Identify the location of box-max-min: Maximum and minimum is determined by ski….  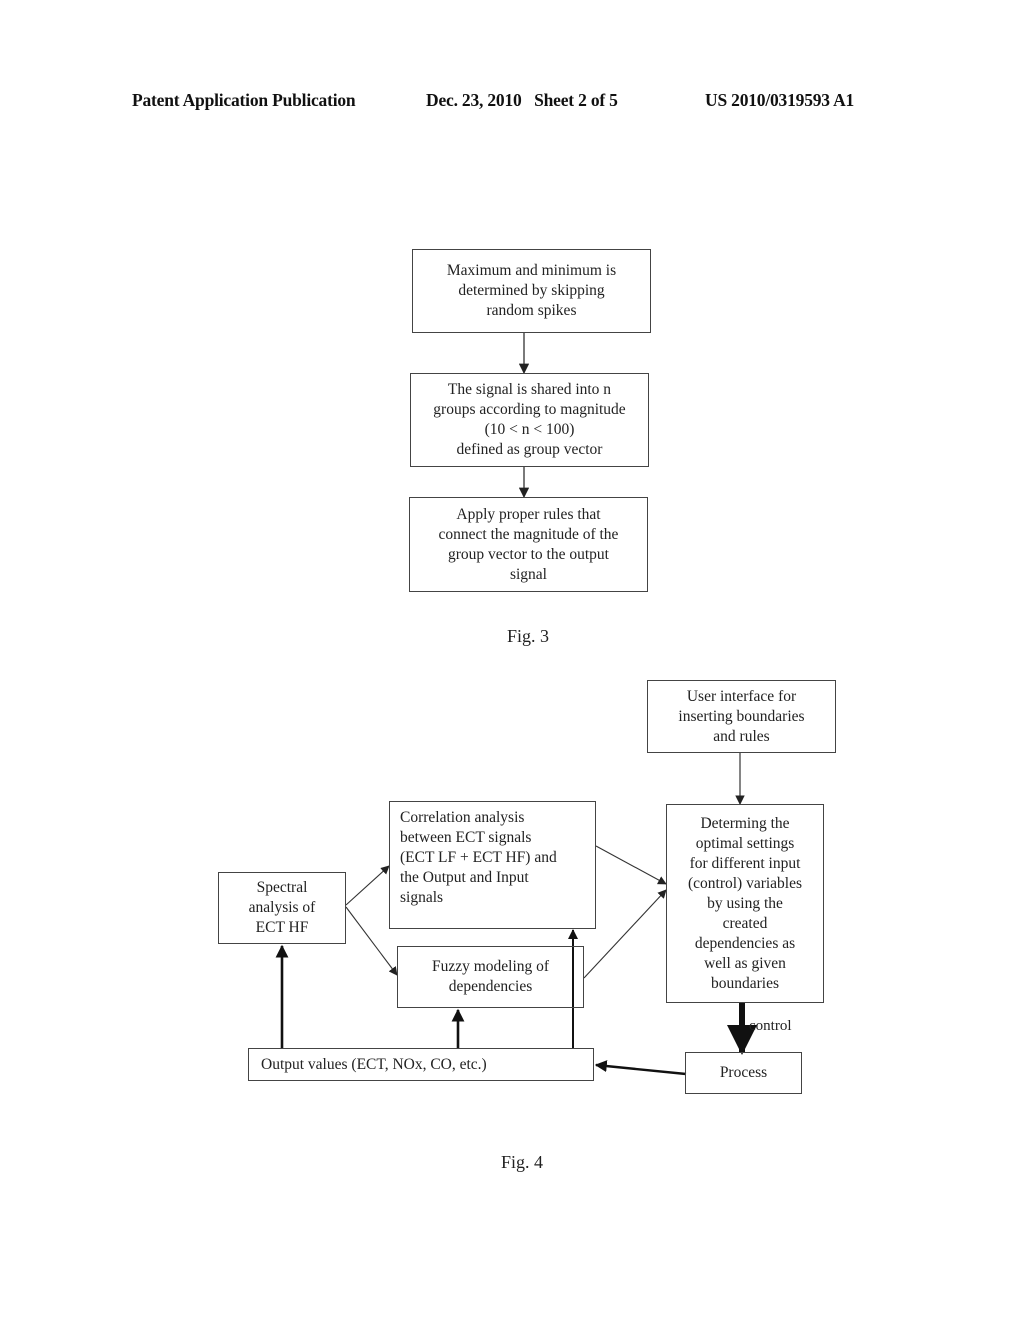
(531, 291).